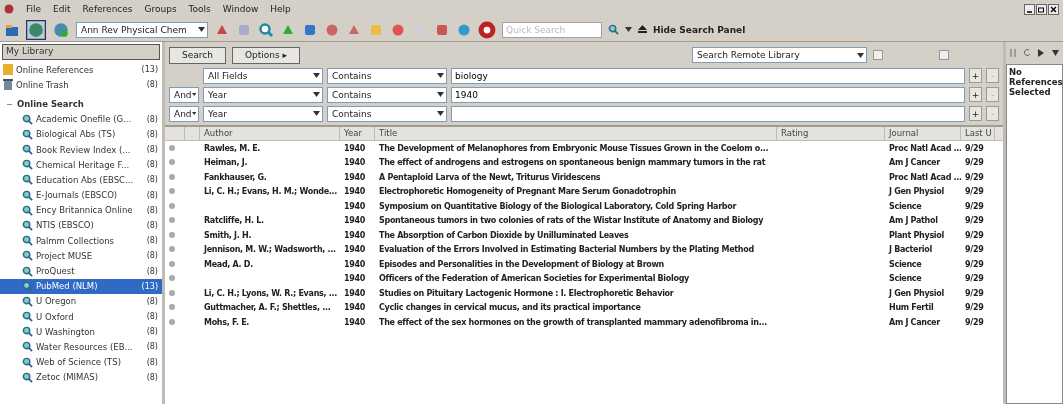  Describe the element at coordinates (1041, 53) in the screenshot. I see `play-icon` at that location.